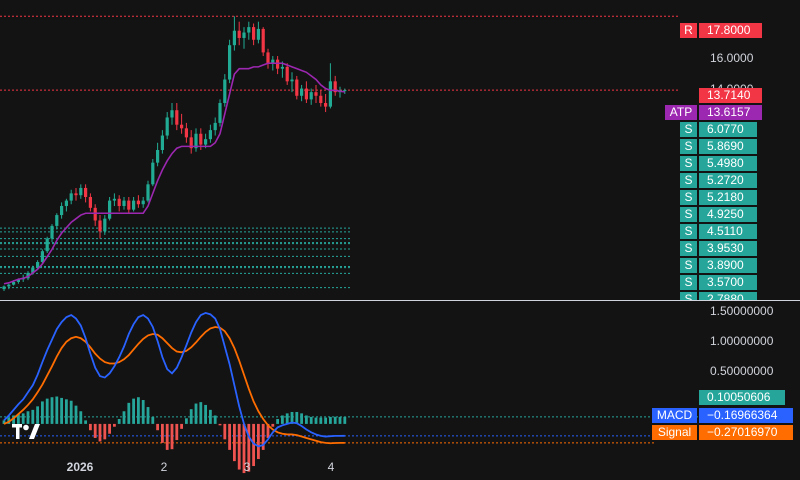 This screenshot has height=480, width=800. I want to click on macd-line, so click(174, 379).